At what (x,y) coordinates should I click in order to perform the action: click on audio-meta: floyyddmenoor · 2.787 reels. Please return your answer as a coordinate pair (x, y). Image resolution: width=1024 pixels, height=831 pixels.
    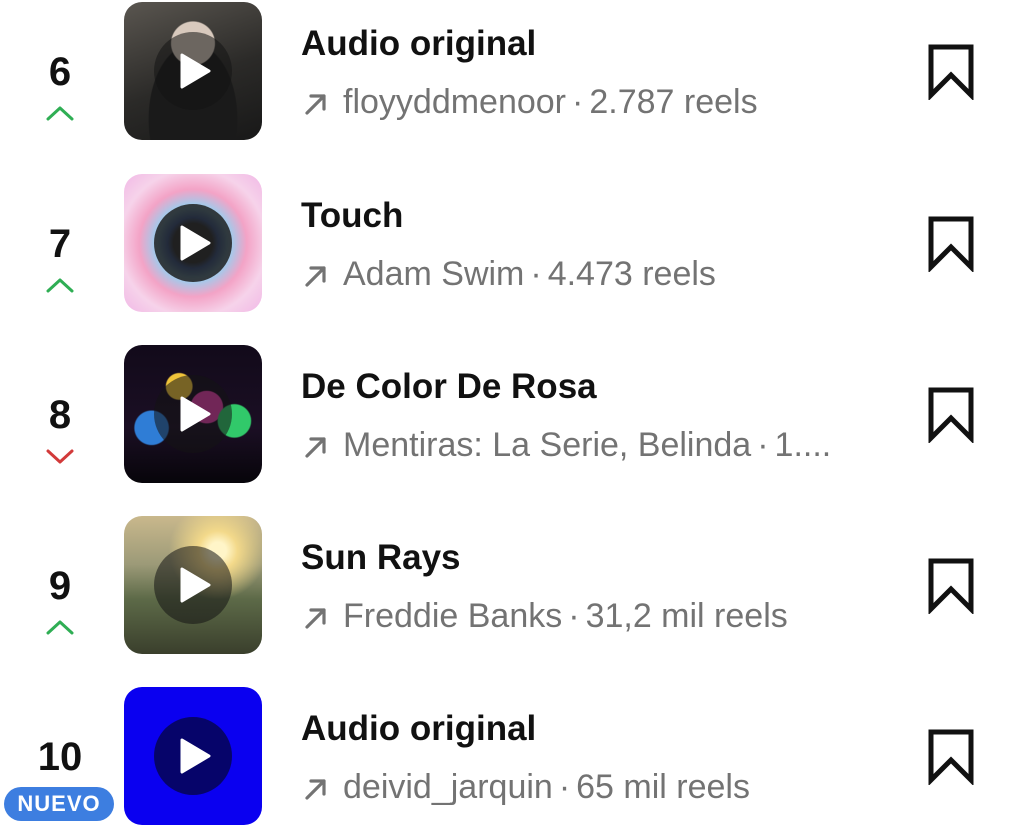
    Looking at the image, I should click on (601, 102).